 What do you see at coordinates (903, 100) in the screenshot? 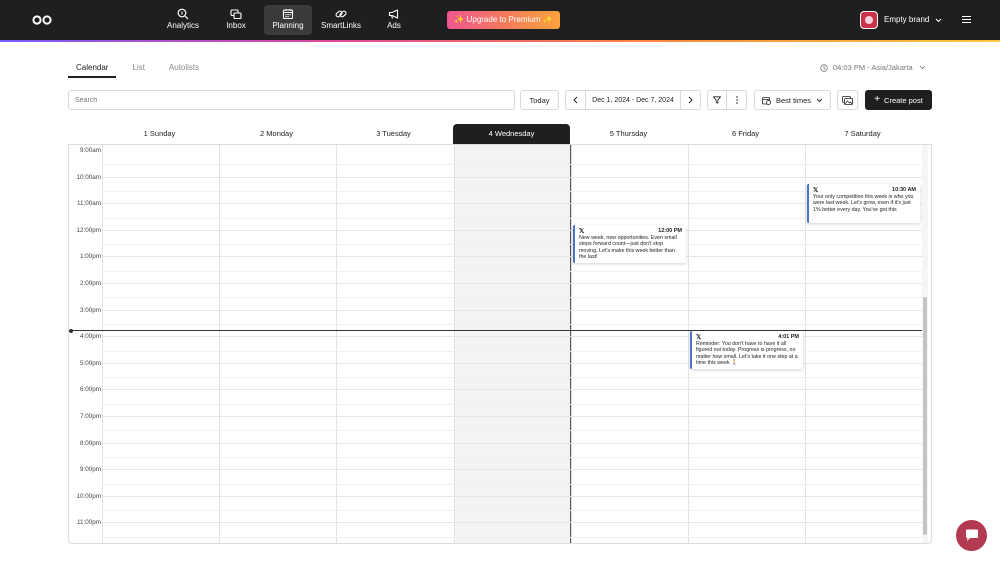
I see `create-post-label: Create post` at bounding box center [903, 100].